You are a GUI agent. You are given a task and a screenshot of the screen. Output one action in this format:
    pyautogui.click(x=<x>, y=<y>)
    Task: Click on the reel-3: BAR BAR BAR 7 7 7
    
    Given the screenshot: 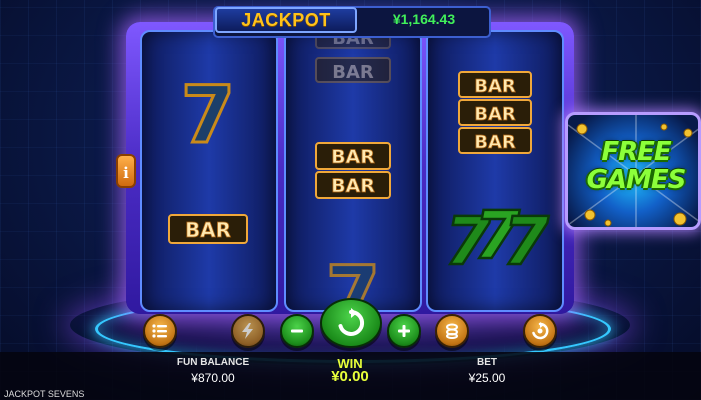 What is the action you would take?
    pyautogui.click(x=495, y=171)
    